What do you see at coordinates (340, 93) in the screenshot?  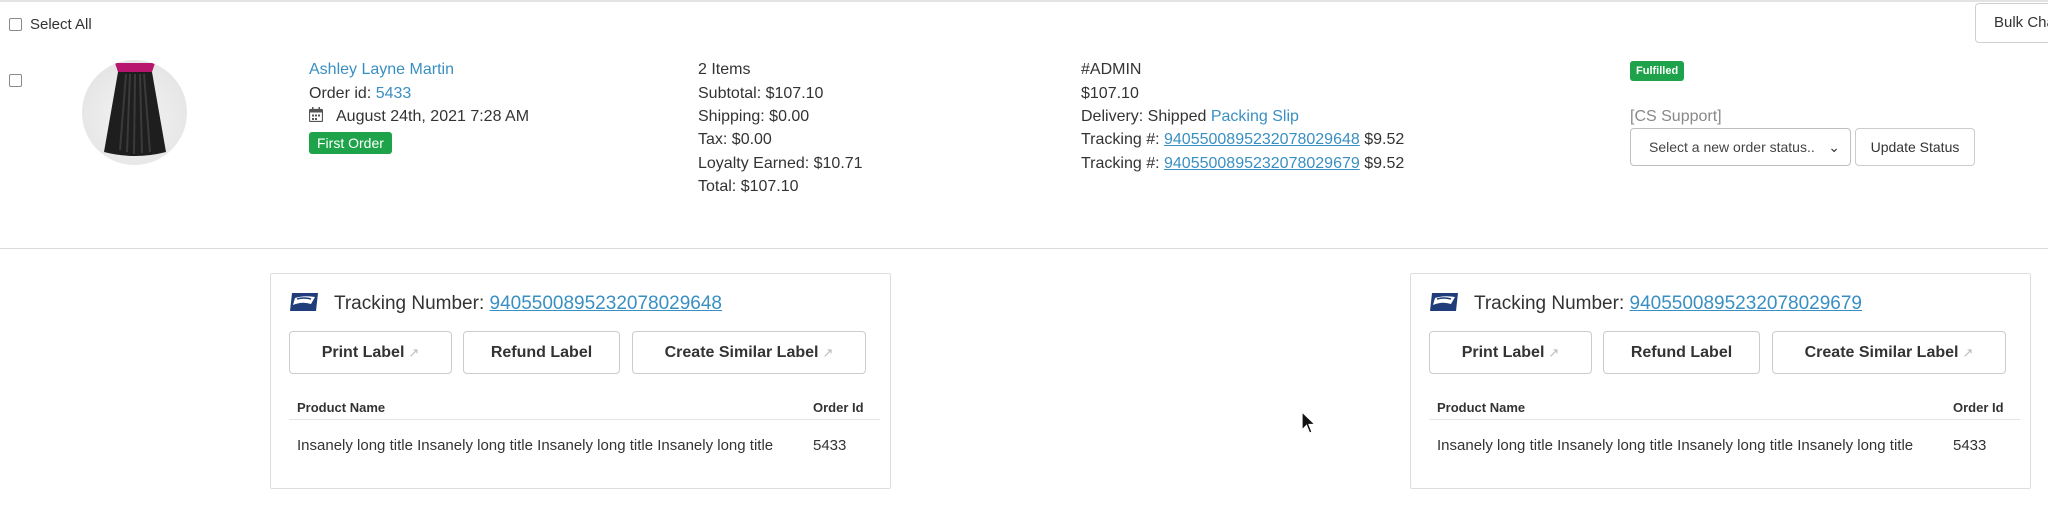 I see `order-id-label: Order id:` at bounding box center [340, 93].